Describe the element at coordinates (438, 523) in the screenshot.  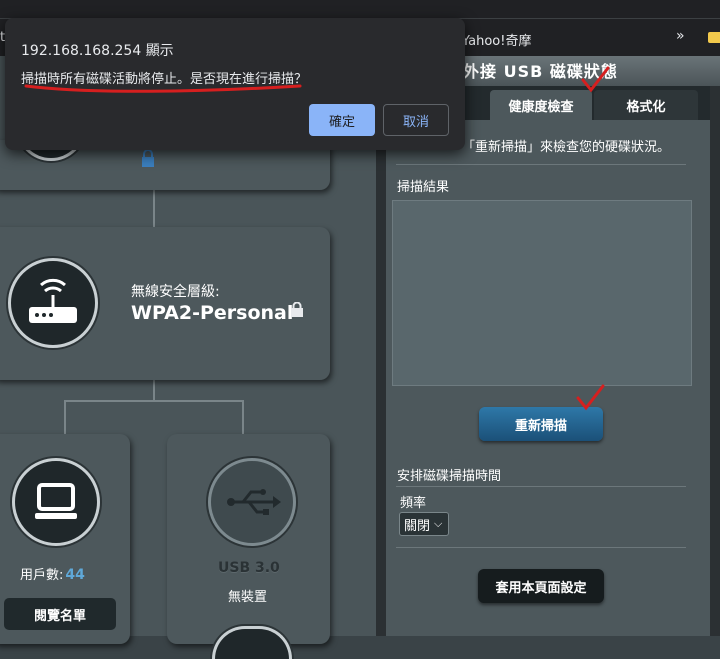
I see `chevron-down-icon: ⌵` at that location.